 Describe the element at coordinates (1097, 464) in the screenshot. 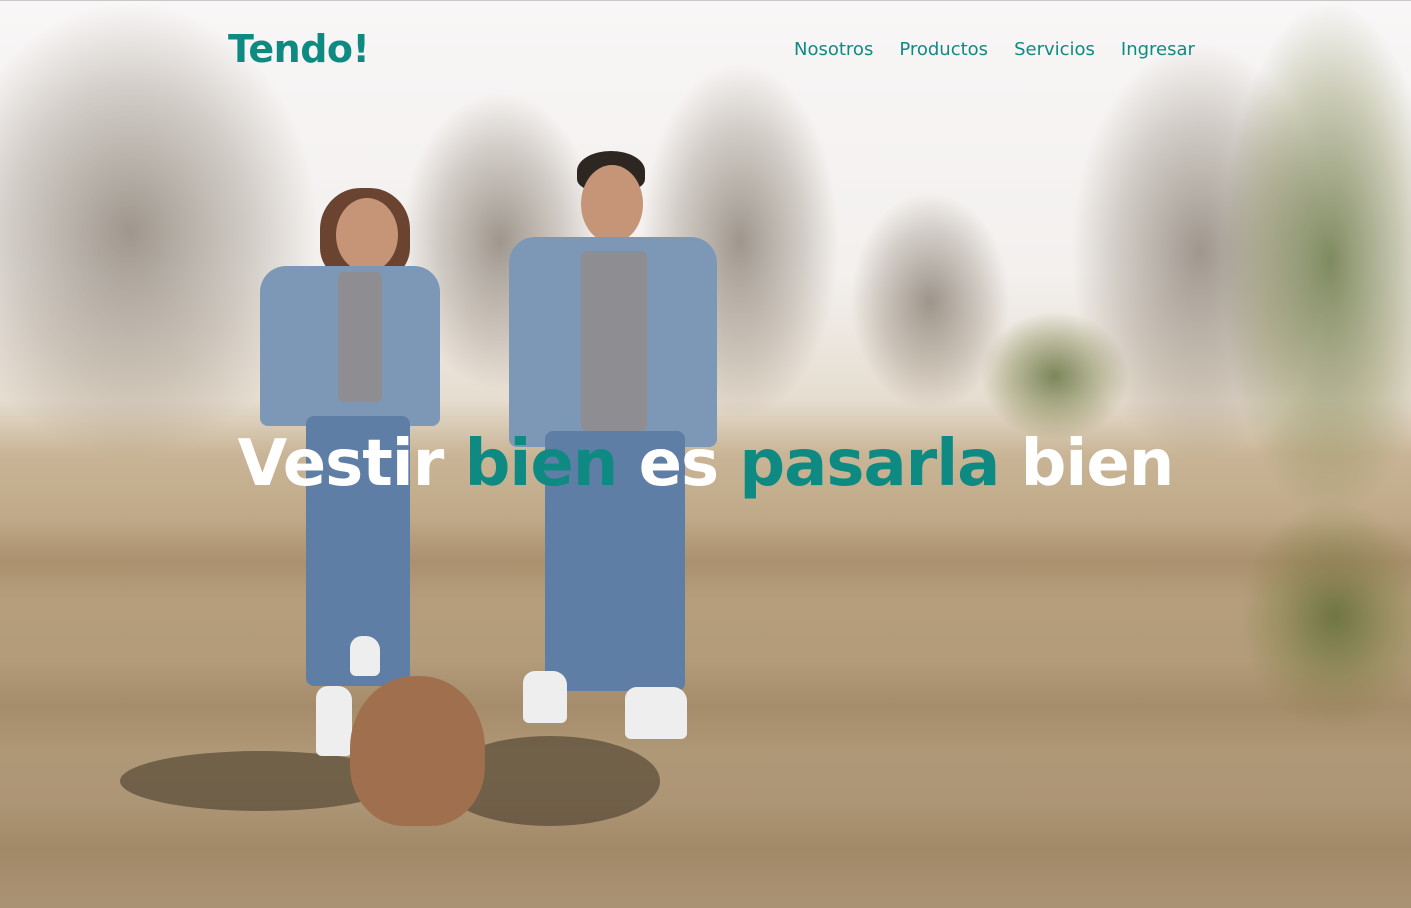

I see `headline-word: bien` at that location.